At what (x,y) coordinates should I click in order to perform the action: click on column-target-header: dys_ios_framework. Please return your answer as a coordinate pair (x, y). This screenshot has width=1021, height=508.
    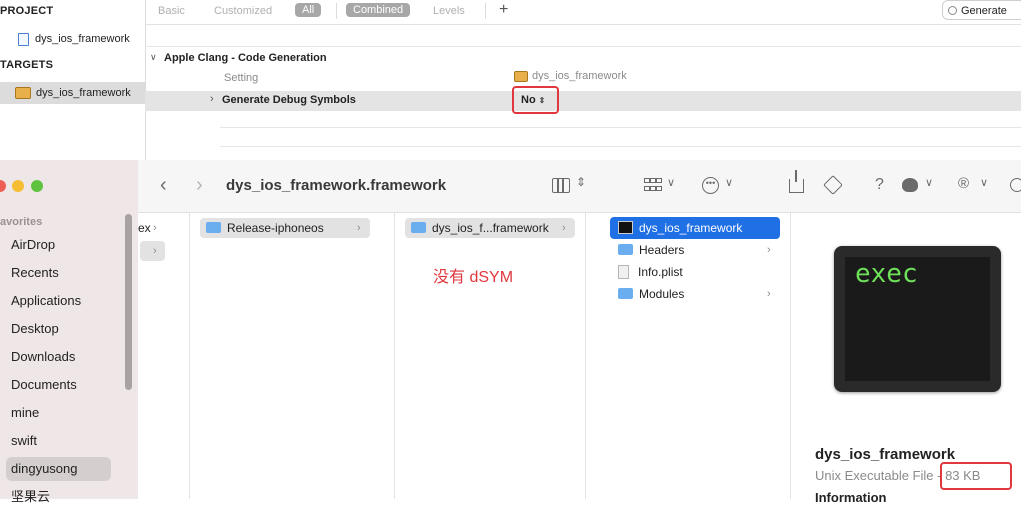
    Looking at the image, I should click on (570, 76).